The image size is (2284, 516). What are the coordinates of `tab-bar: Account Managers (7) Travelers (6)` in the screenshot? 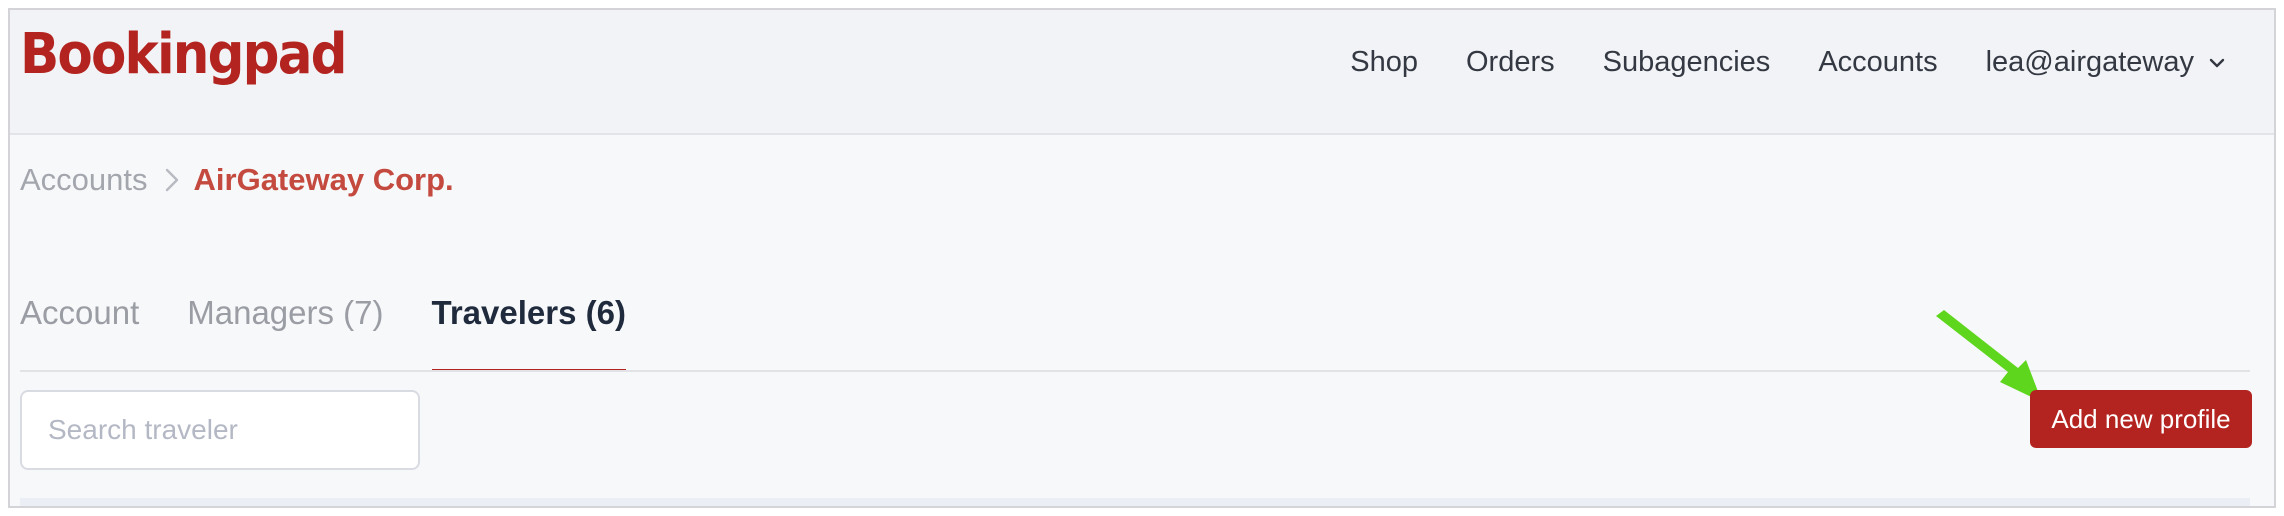 It's located at (347, 327).